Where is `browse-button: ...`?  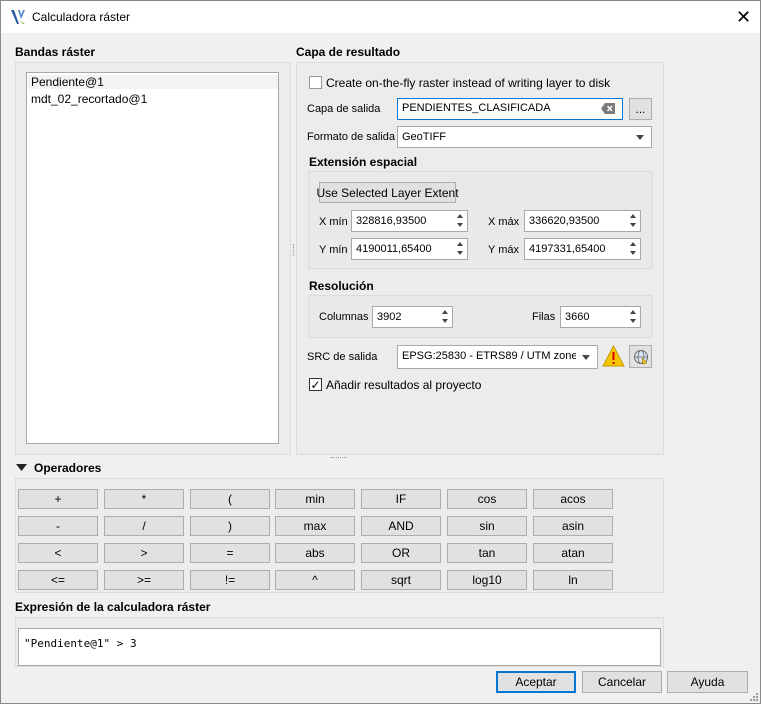 browse-button: ... is located at coordinates (640, 109).